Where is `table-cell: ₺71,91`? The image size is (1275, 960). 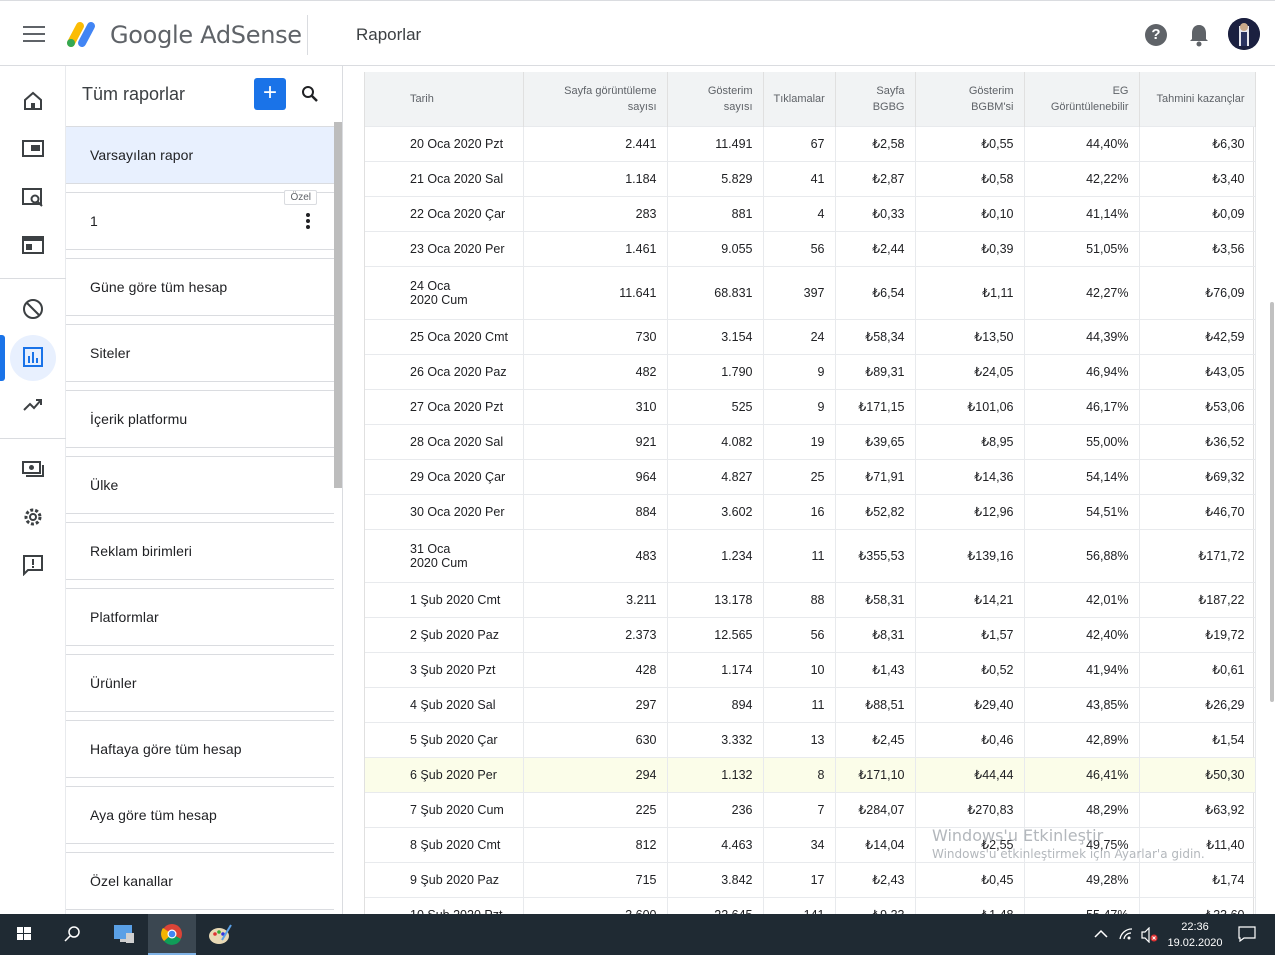
table-cell: ₺71,91 is located at coordinates (875, 476).